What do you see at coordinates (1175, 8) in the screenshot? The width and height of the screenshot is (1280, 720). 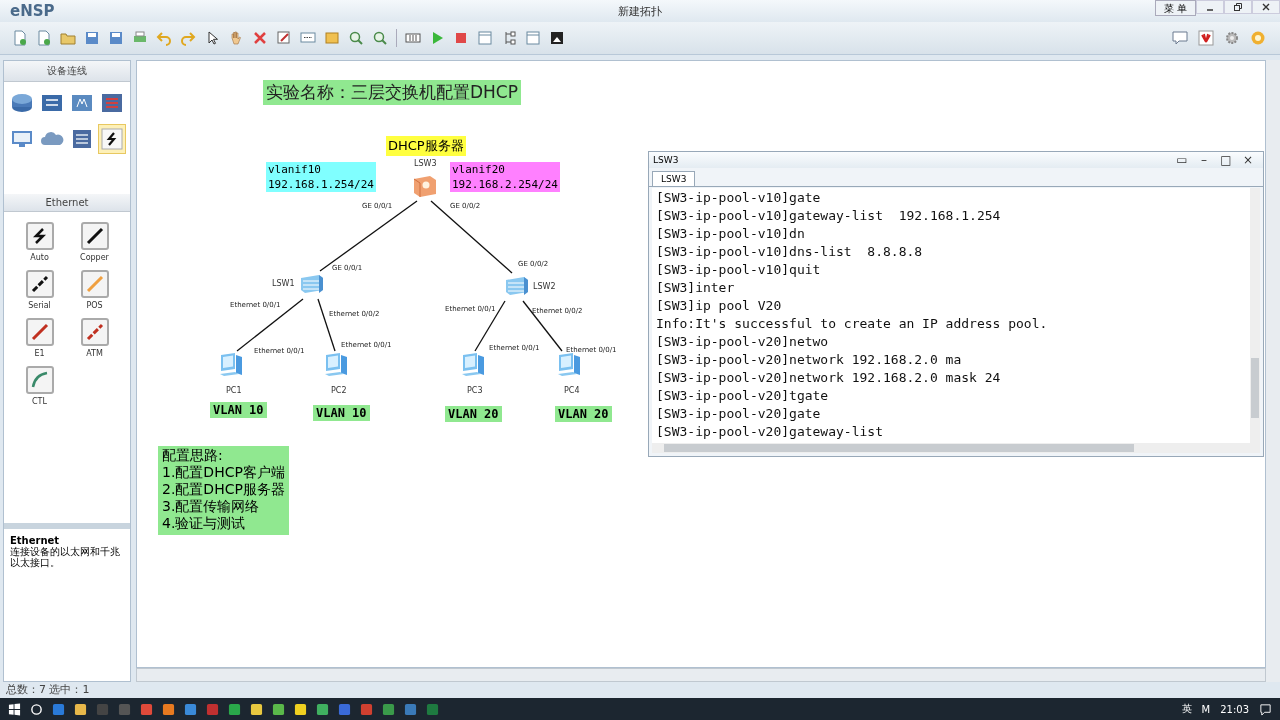 I see `menu-button: 菜 单` at bounding box center [1175, 8].